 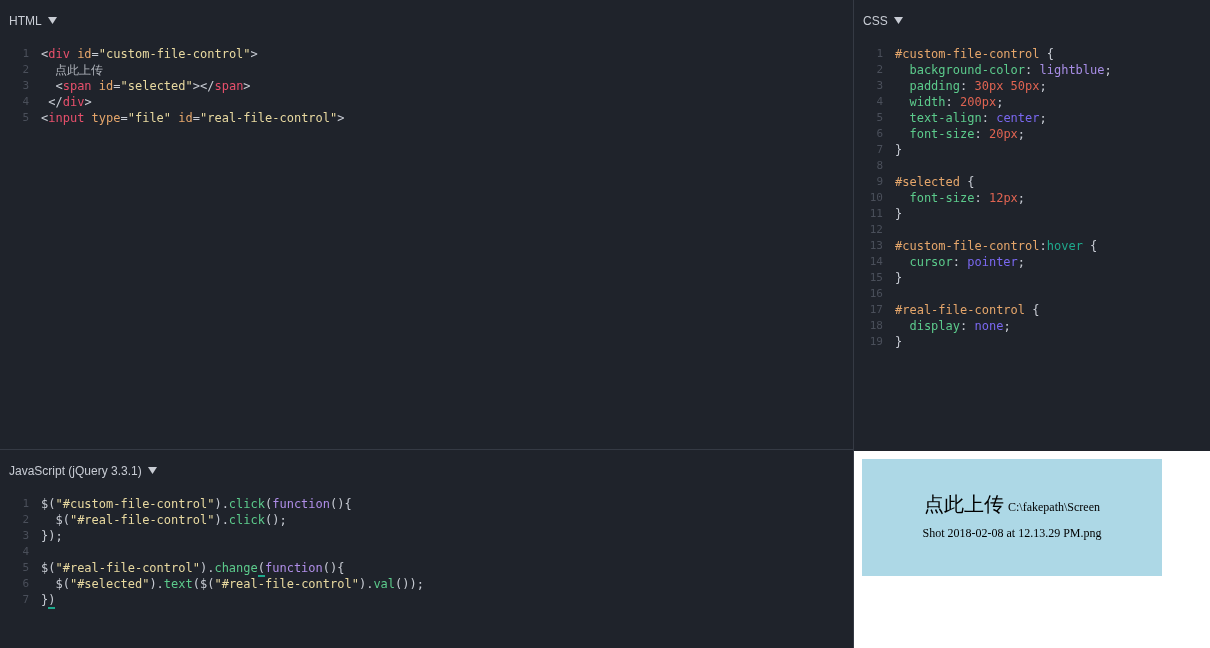 I want to click on code-line: $("#selected").text($("#real-file-control").val());, so click(x=239, y=584).